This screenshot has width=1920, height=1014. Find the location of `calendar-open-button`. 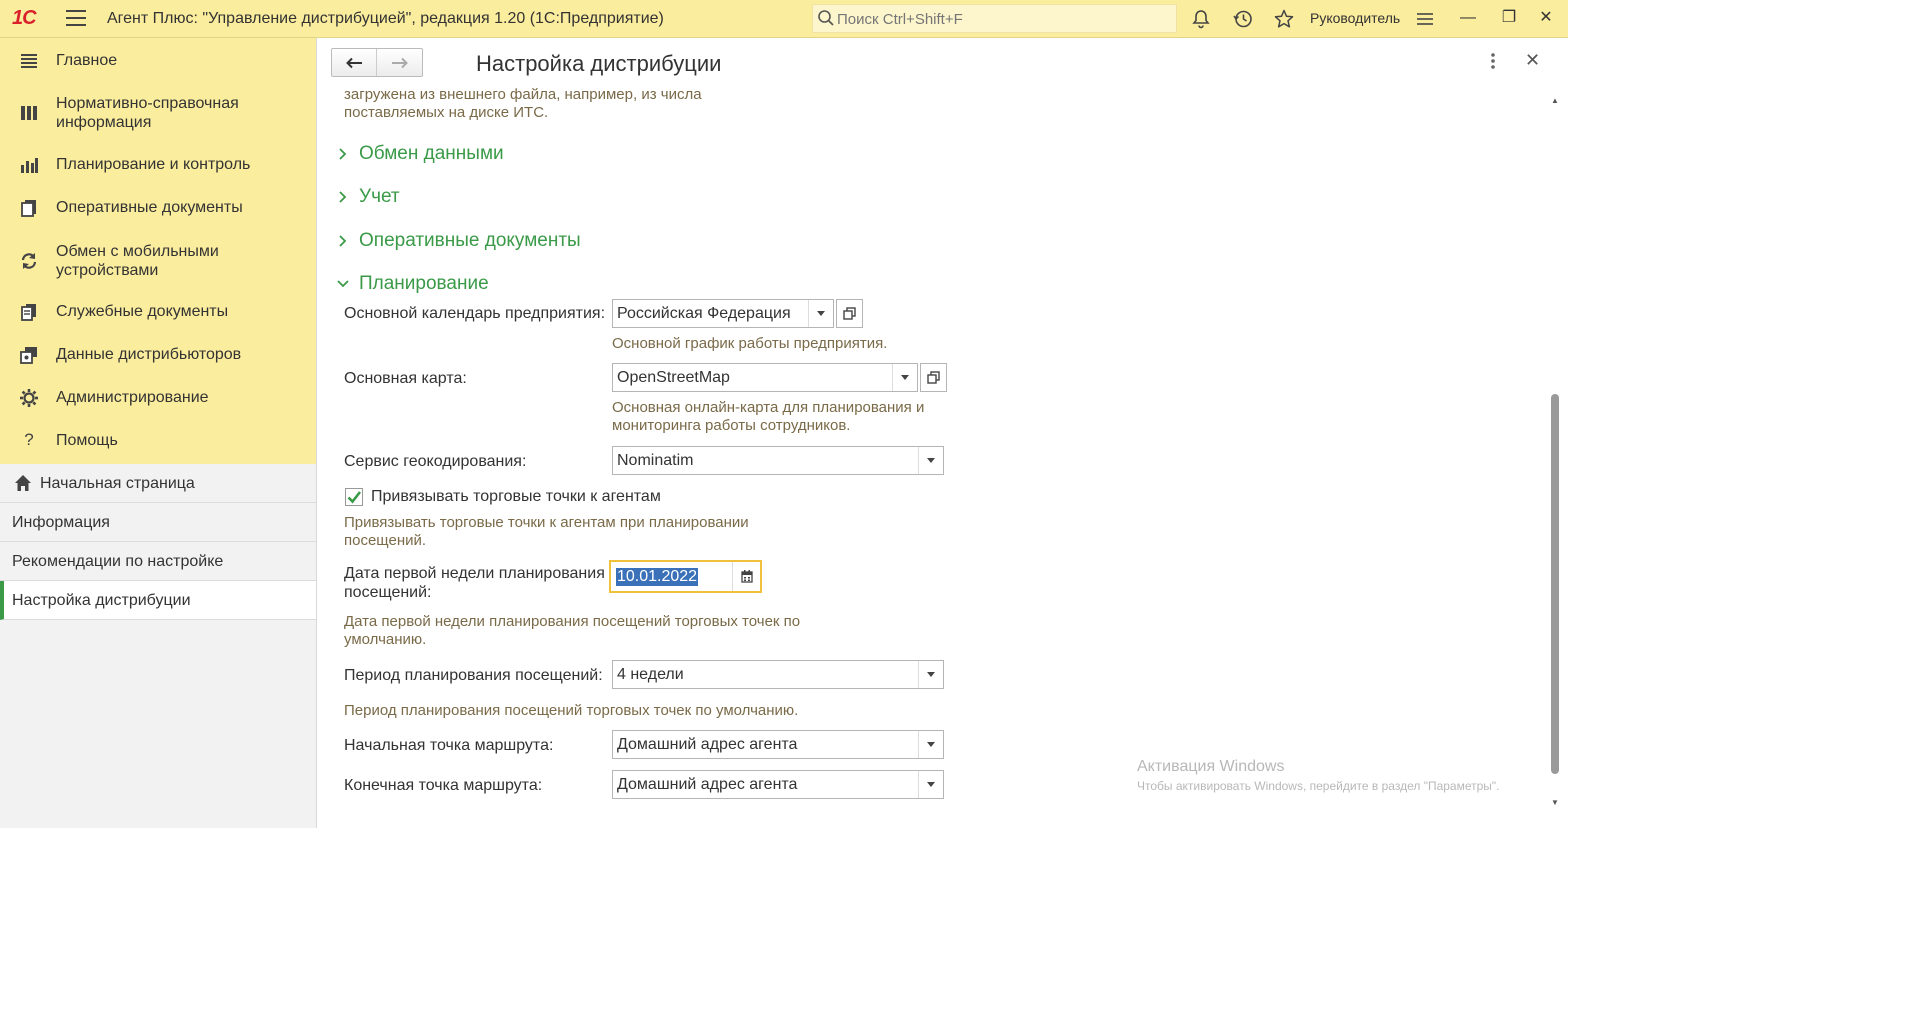

calendar-open-button is located at coordinates (849, 313).